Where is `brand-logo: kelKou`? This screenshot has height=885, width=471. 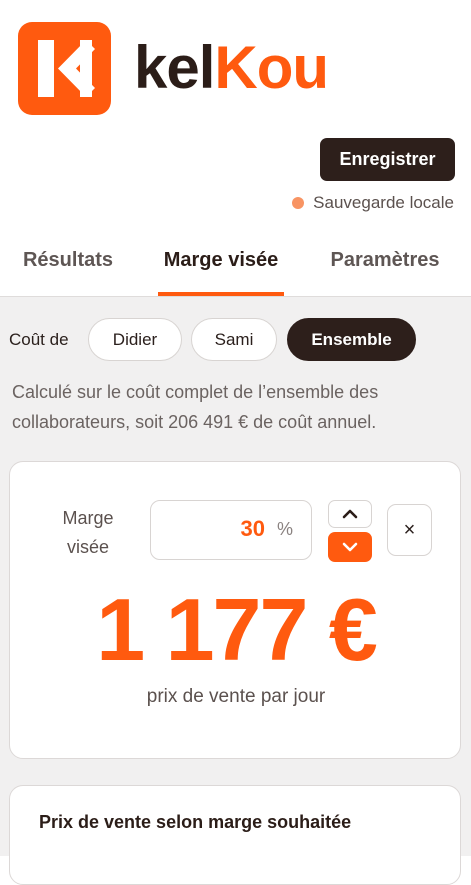 brand-logo: kelKou is located at coordinates (231, 68).